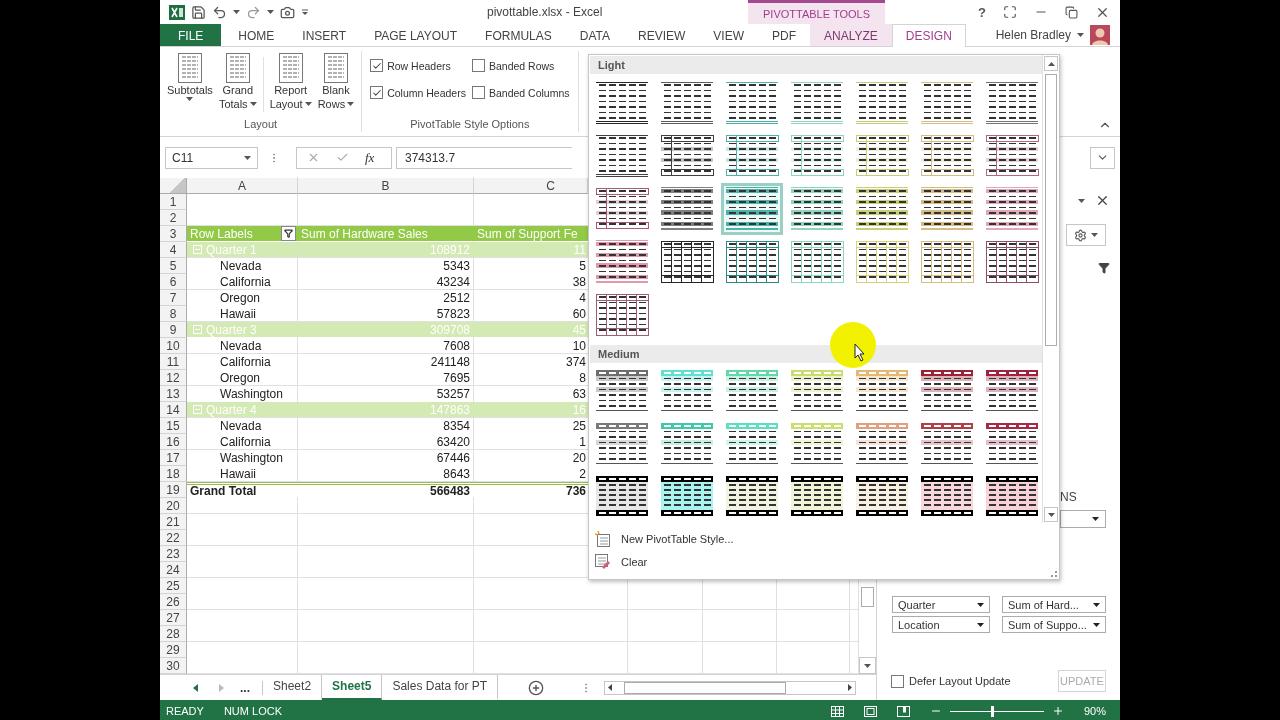 Image resolution: width=1280 pixels, height=720 pixels. Describe the element at coordinates (173, 554) in the screenshot. I see `row-number: 23` at that location.